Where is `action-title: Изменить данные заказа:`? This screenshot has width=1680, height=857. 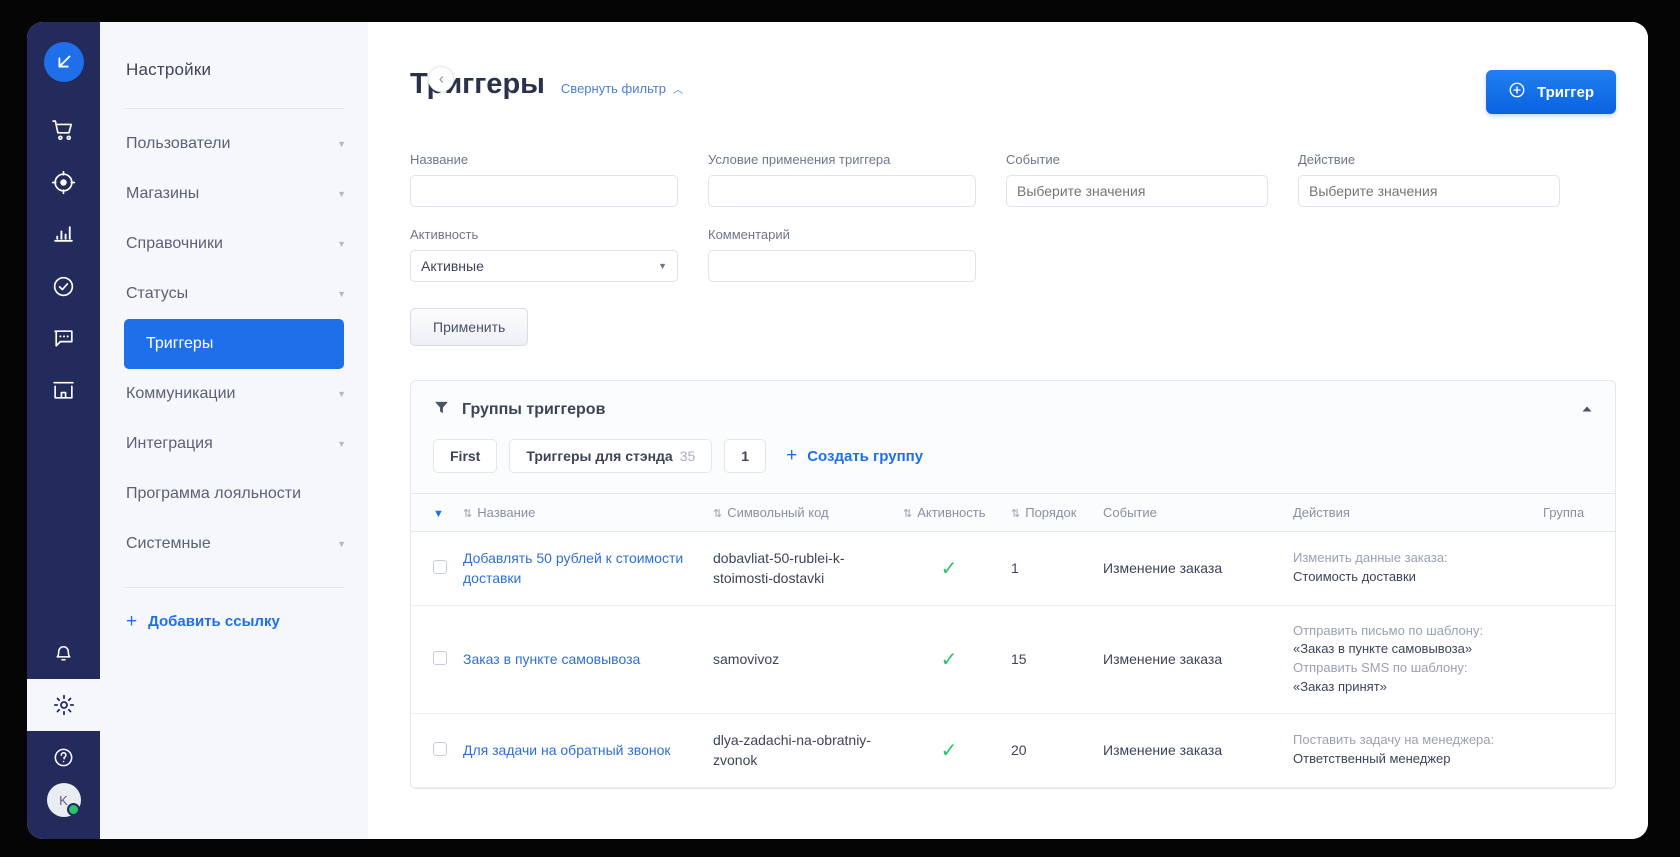 action-title: Изменить данные заказа: is located at coordinates (1370, 558).